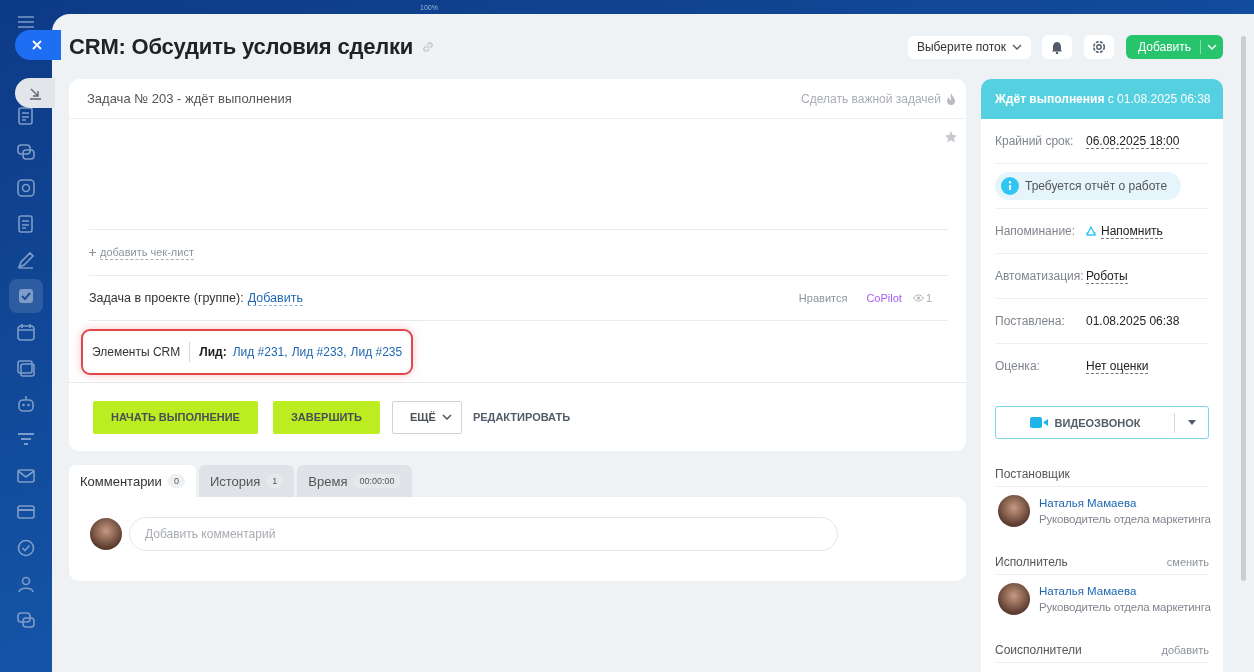 This screenshot has height=672, width=1254. What do you see at coordinates (1117, 366) in the screenshot?
I see `field-value-link: Нет оценки` at bounding box center [1117, 366].